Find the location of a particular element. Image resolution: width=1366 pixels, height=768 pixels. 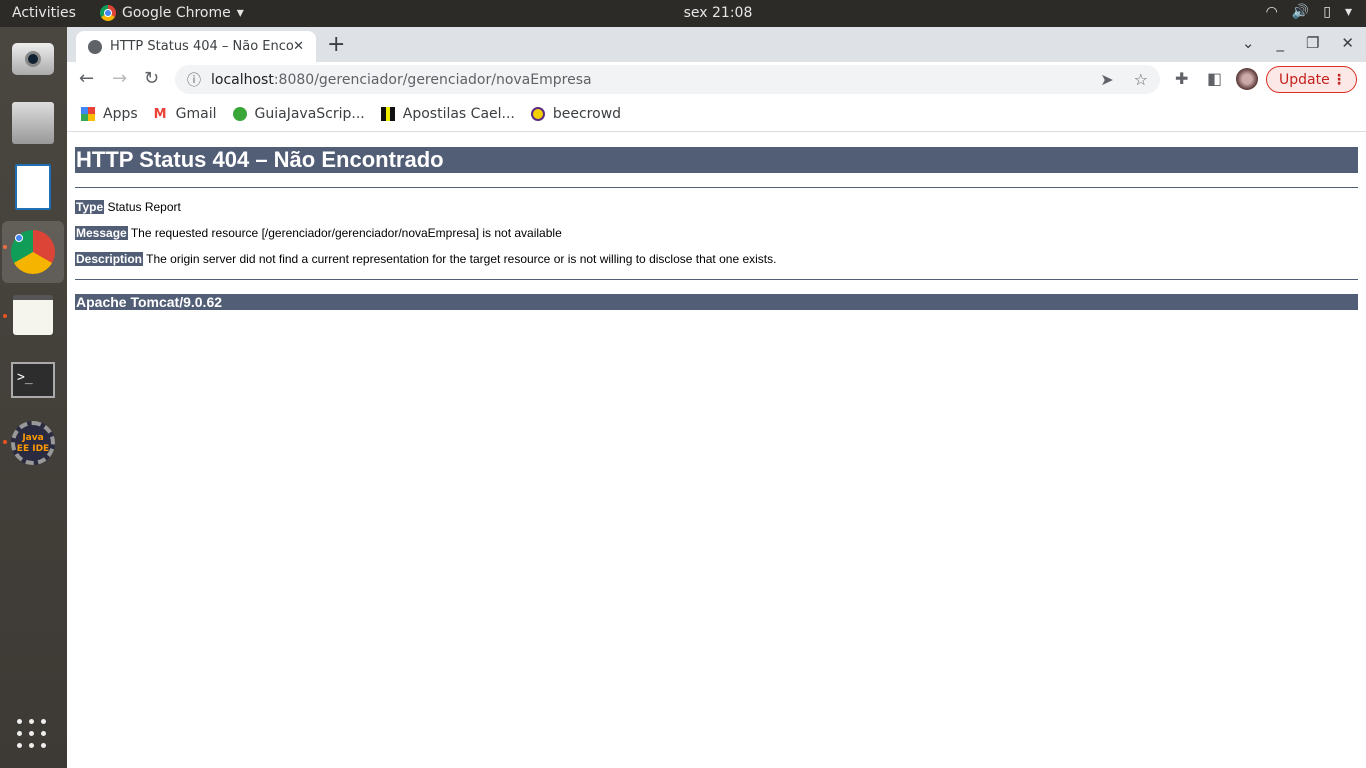

extensions-icon: ✚ is located at coordinates (1181, 78).